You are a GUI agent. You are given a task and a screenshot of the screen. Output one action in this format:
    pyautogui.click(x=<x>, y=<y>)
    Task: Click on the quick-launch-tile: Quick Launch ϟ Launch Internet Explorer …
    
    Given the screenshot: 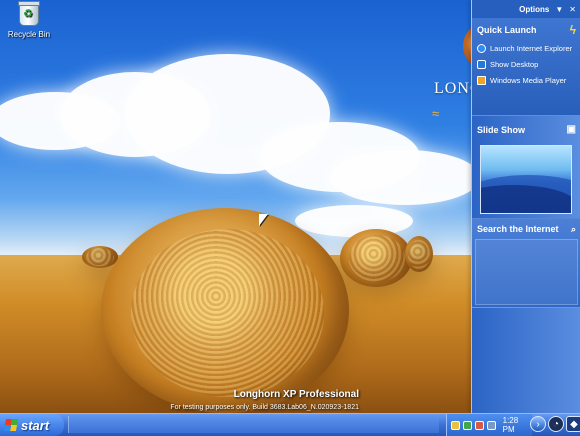 What is the action you would take?
    pyautogui.click(x=526, y=67)
    